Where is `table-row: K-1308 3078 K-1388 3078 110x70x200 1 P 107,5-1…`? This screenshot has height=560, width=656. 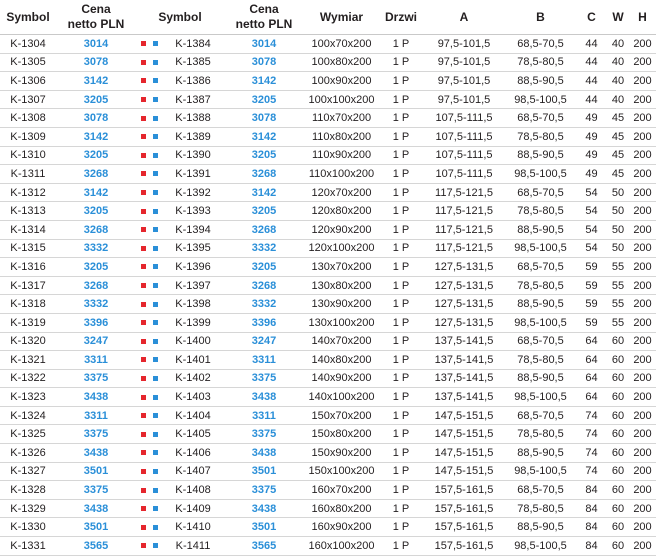 table-row: K-1308 3078 K-1388 3078 110x70x200 1 P 107,5-1… is located at coordinates (328, 118).